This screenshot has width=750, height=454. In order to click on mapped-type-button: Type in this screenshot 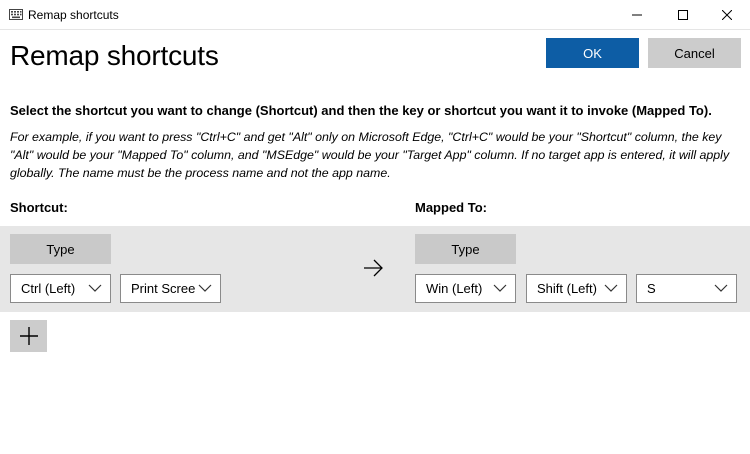, I will do `click(465, 249)`.